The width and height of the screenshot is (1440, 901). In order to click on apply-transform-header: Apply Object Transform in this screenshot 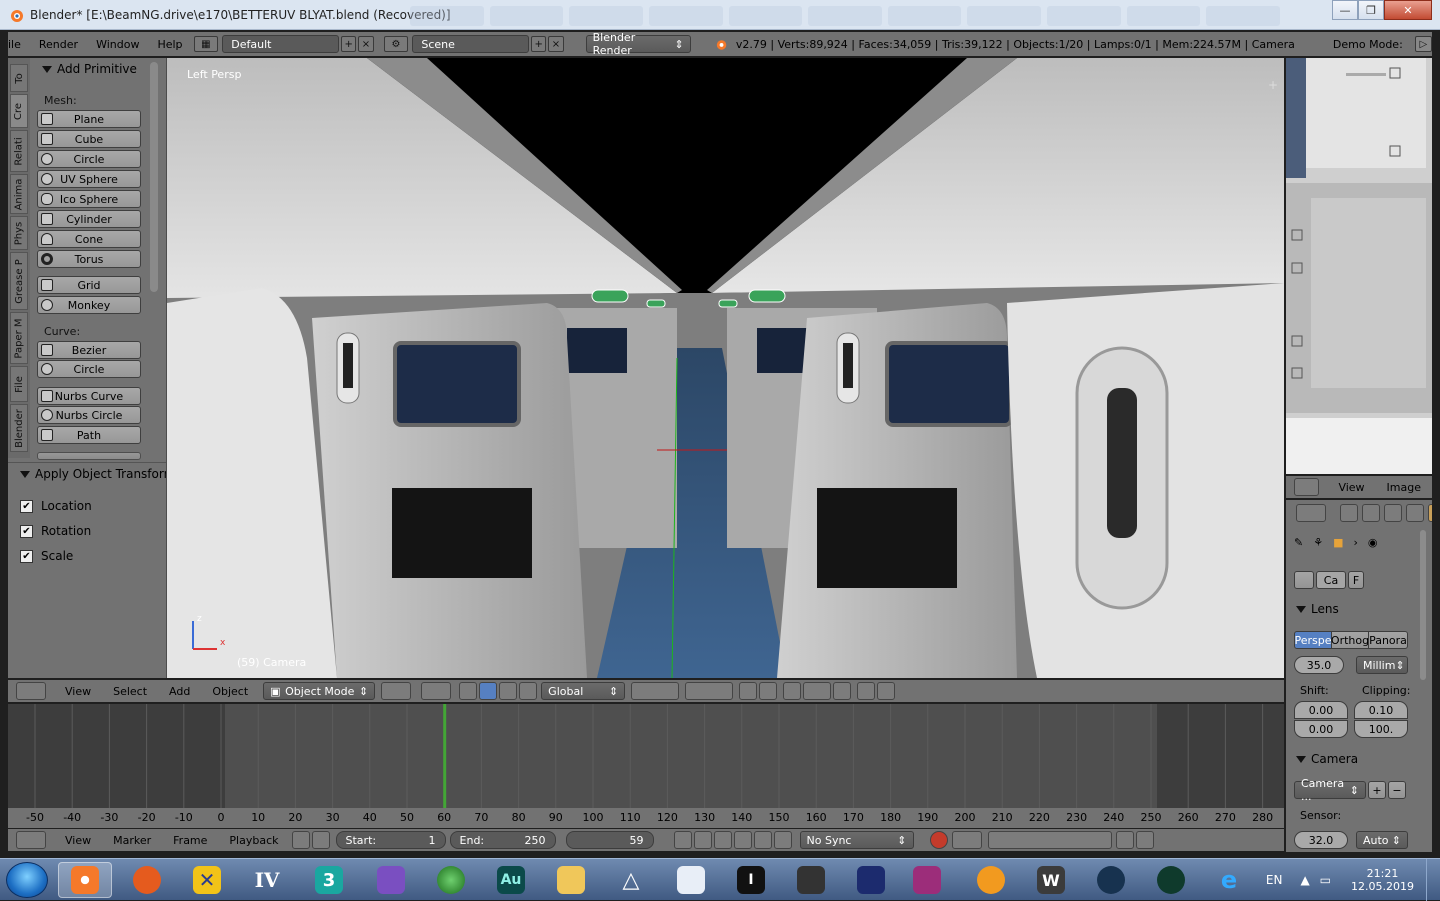, I will do `click(93, 474)`.